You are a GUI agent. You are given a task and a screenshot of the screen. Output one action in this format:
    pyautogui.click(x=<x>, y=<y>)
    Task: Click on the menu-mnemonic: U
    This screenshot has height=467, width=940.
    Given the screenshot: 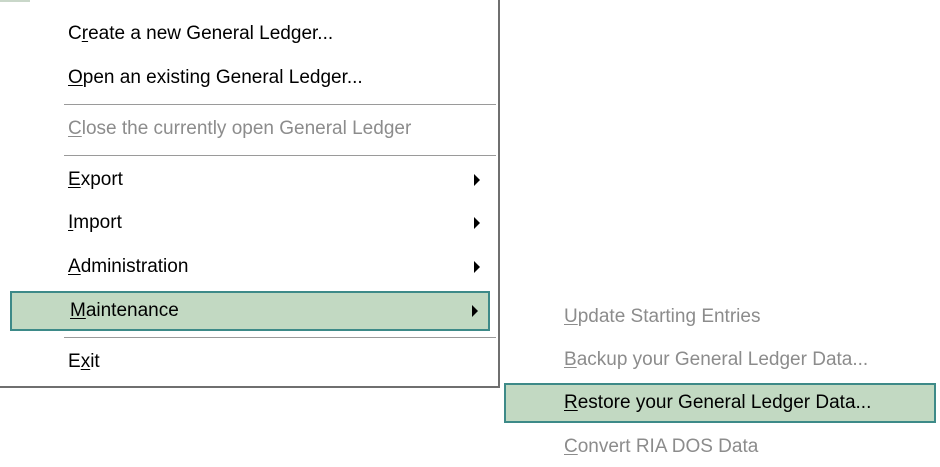 What is the action you would take?
    pyautogui.click(x=571, y=316)
    